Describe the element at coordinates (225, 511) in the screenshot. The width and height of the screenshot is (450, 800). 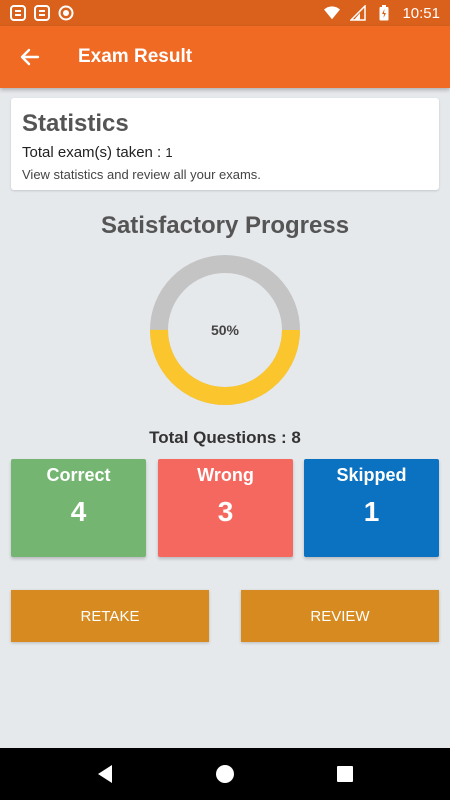
I see `wrong-count: 3` at that location.